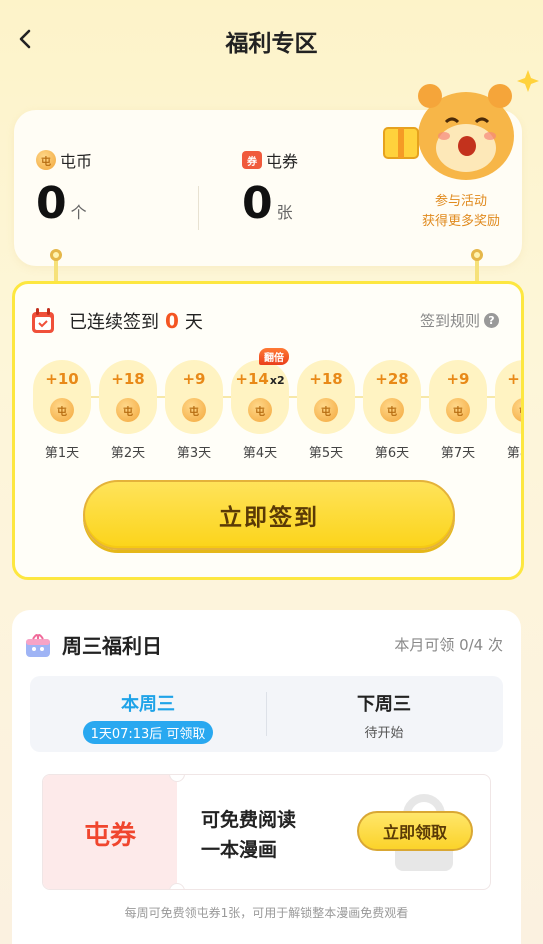 This screenshot has width=543, height=944. What do you see at coordinates (62, 379) in the screenshot?
I see `day-reward: +10` at bounding box center [62, 379].